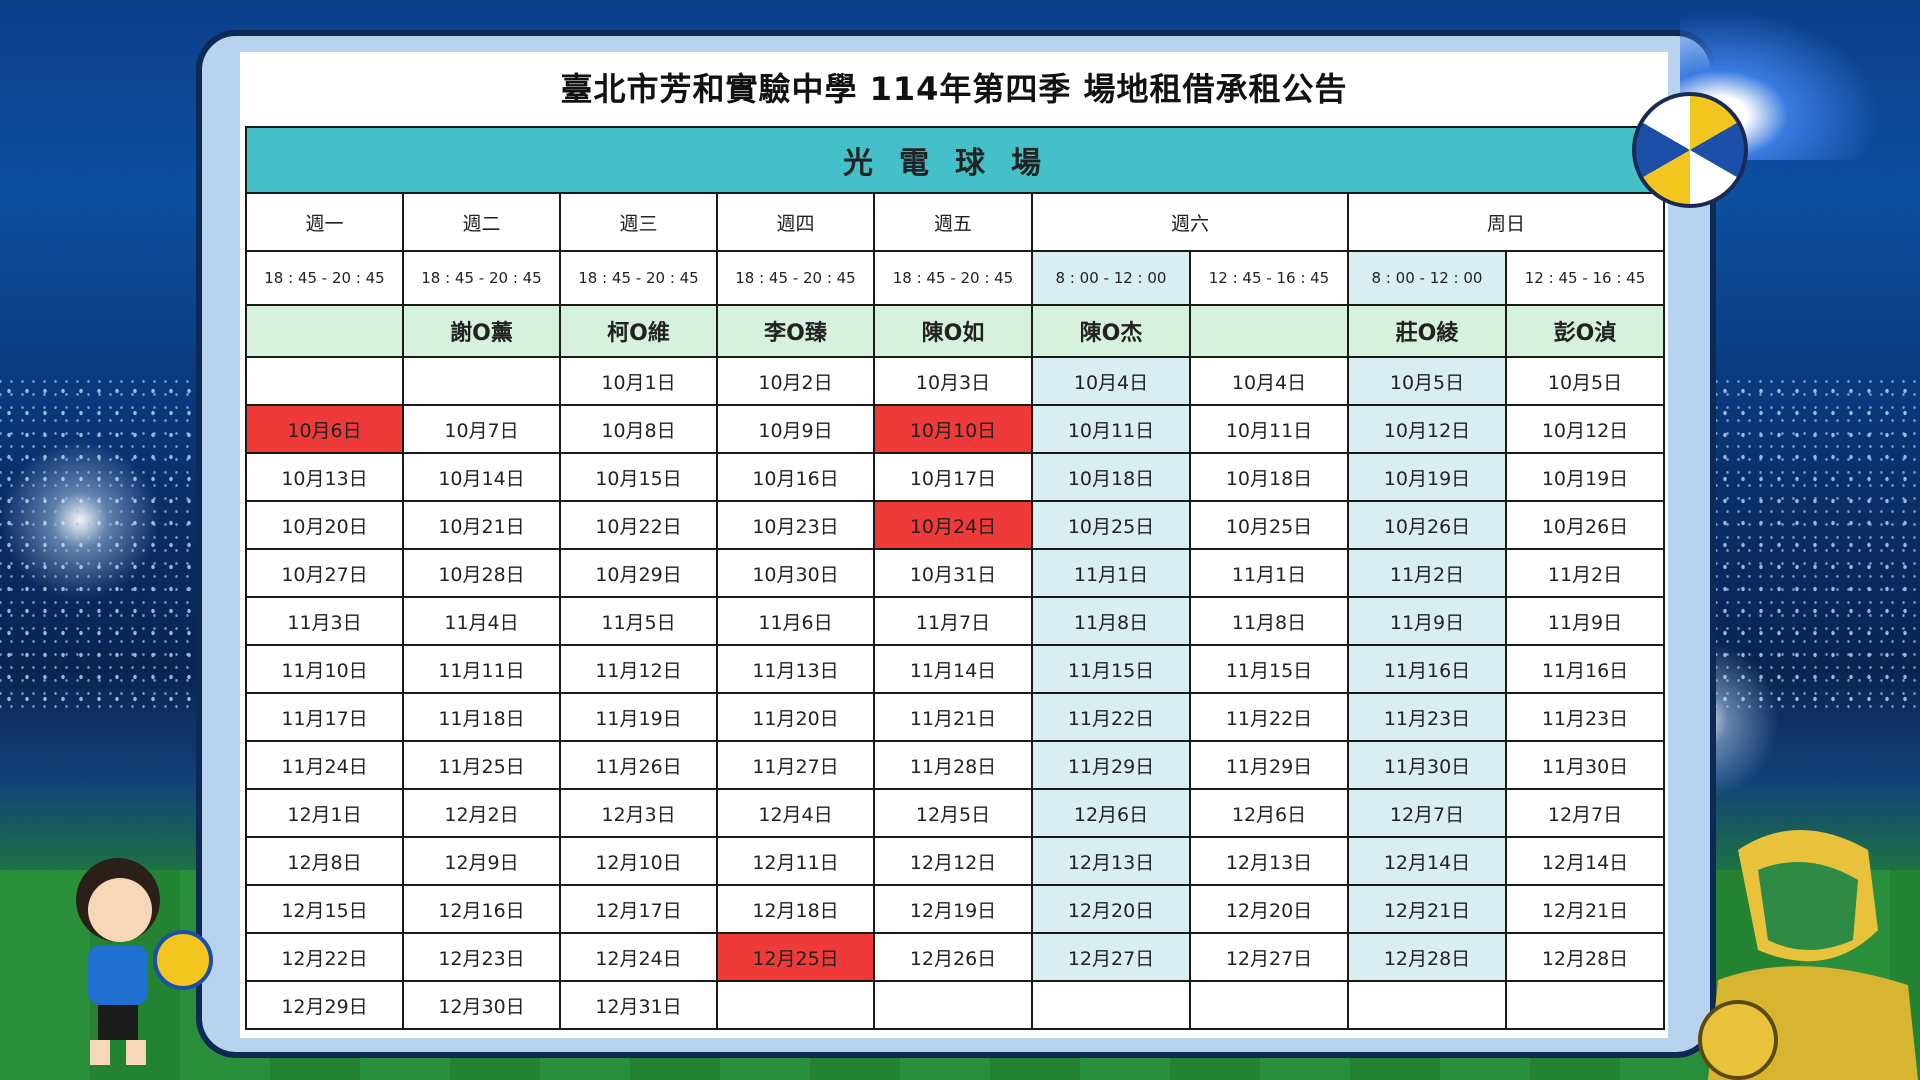 This screenshot has height=1080, width=1920. What do you see at coordinates (1427, 669) in the screenshot?
I see `date-cell: 11月16日` at bounding box center [1427, 669].